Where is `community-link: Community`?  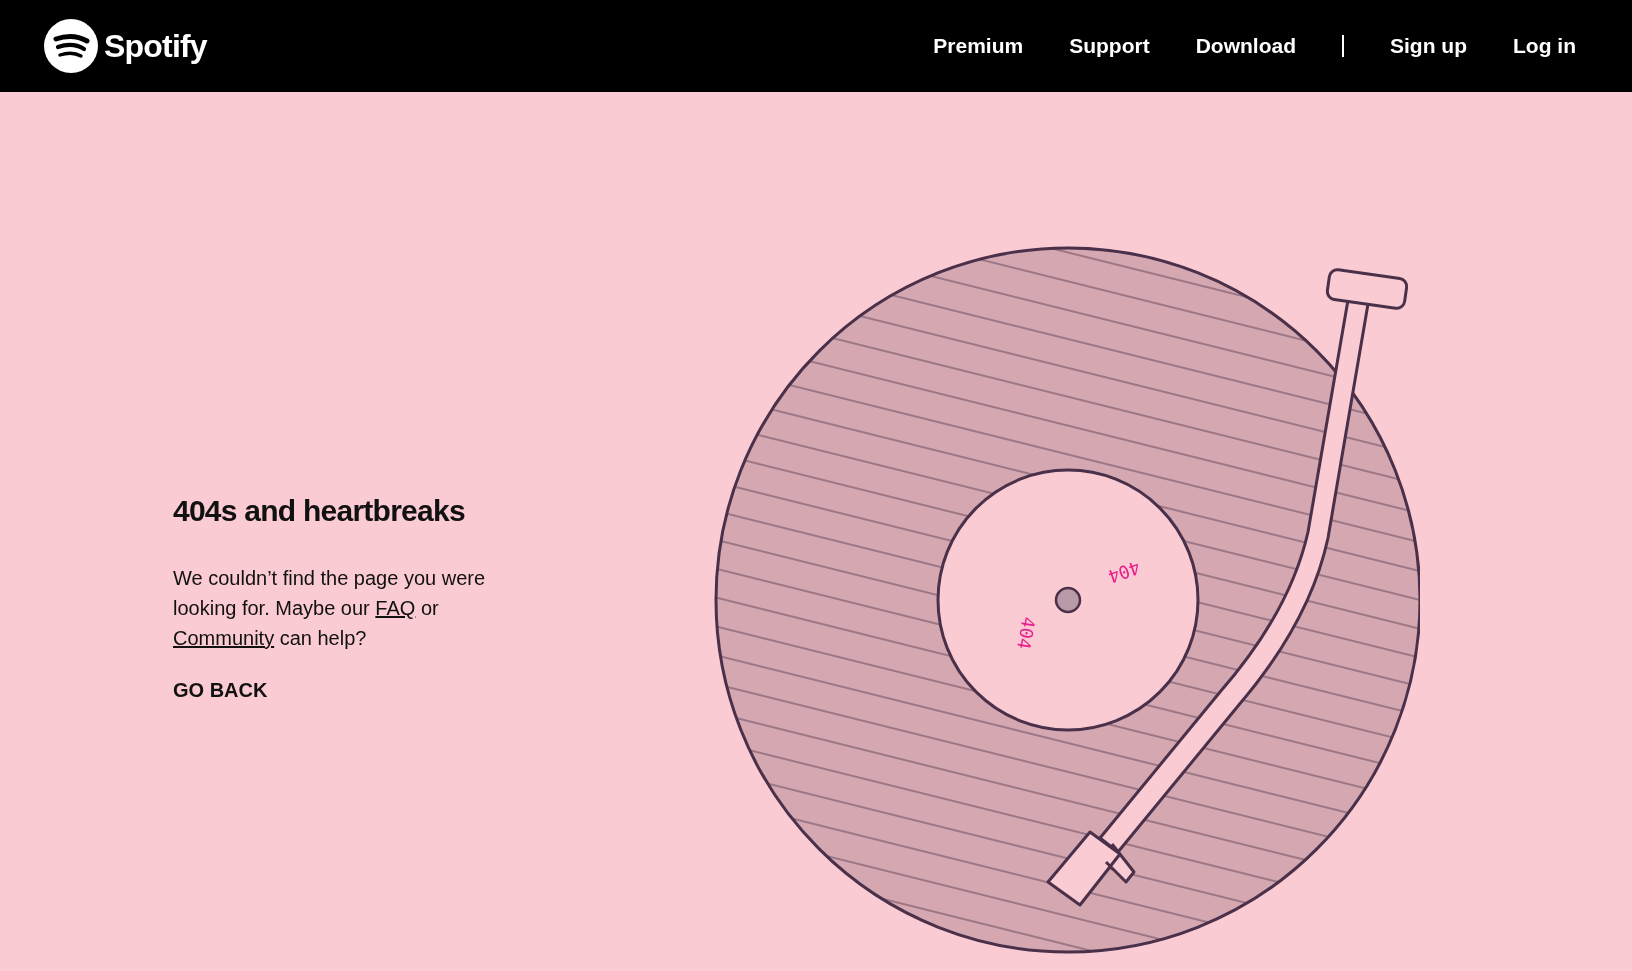 community-link: Community is located at coordinates (224, 638).